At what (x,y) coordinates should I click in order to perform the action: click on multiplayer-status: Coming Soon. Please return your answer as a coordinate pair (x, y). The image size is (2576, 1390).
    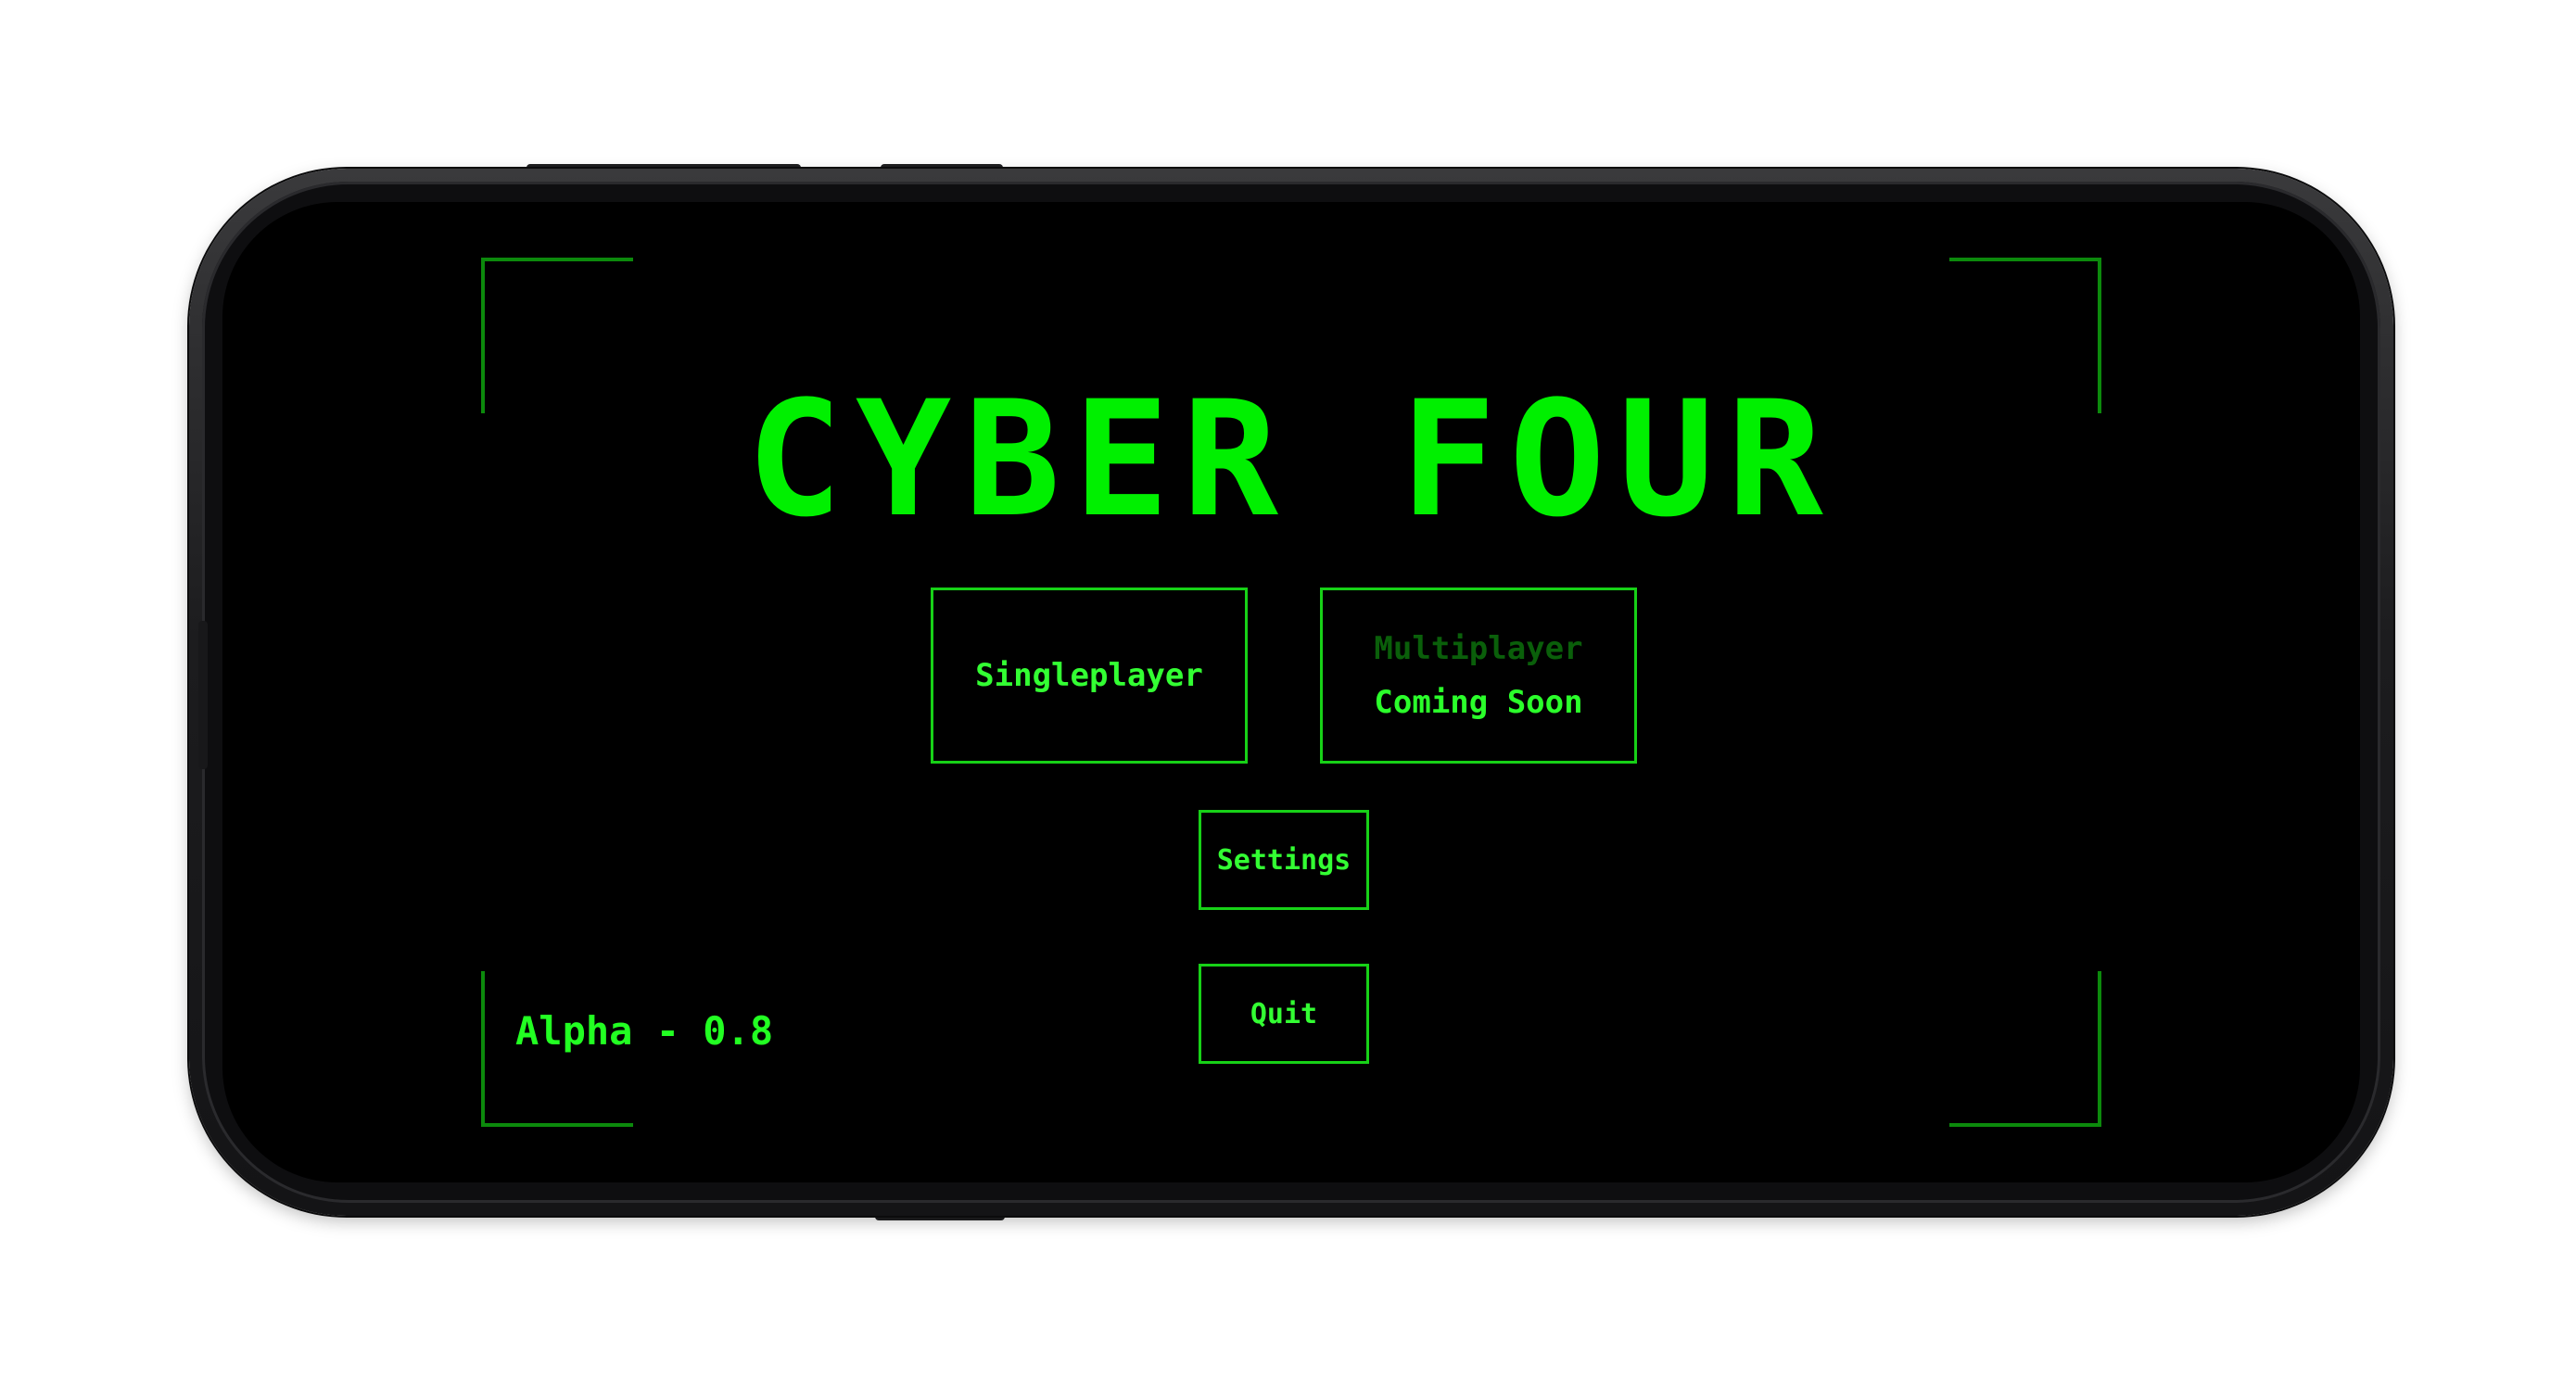
    Looking at the image, I should click on (1478, 702).